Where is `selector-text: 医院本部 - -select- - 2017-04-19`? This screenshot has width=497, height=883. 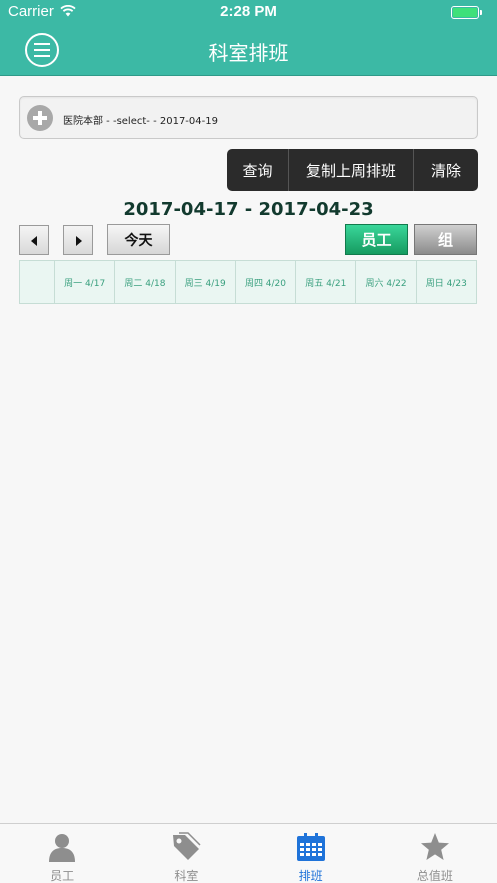
selector-text: 医院本部 - -select- - 2017-04-19 is located at coordinates (140, 121).